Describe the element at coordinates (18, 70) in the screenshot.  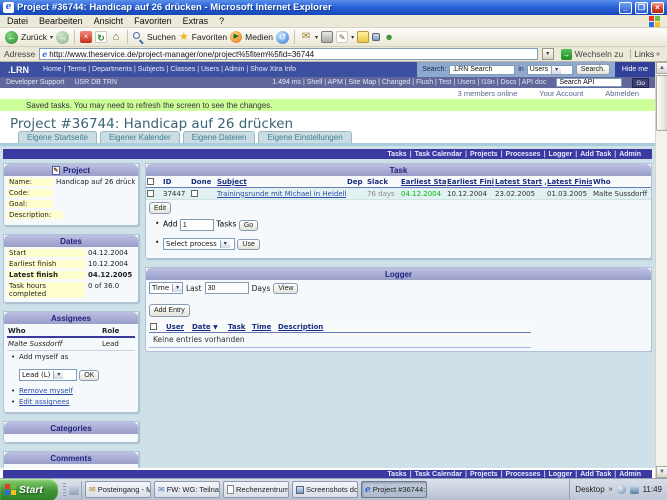
I see `lrn-logo: .LRN` at that location.